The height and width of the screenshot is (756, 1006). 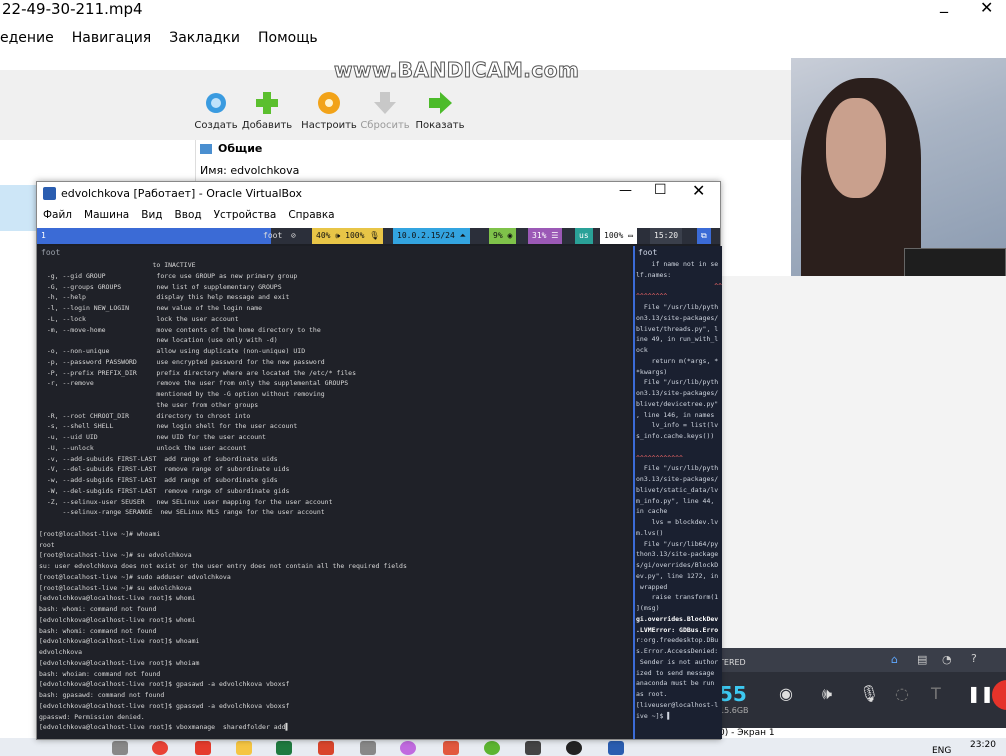 I want to click on taskbar: ENG 23:20, so click(x=503, y=747).